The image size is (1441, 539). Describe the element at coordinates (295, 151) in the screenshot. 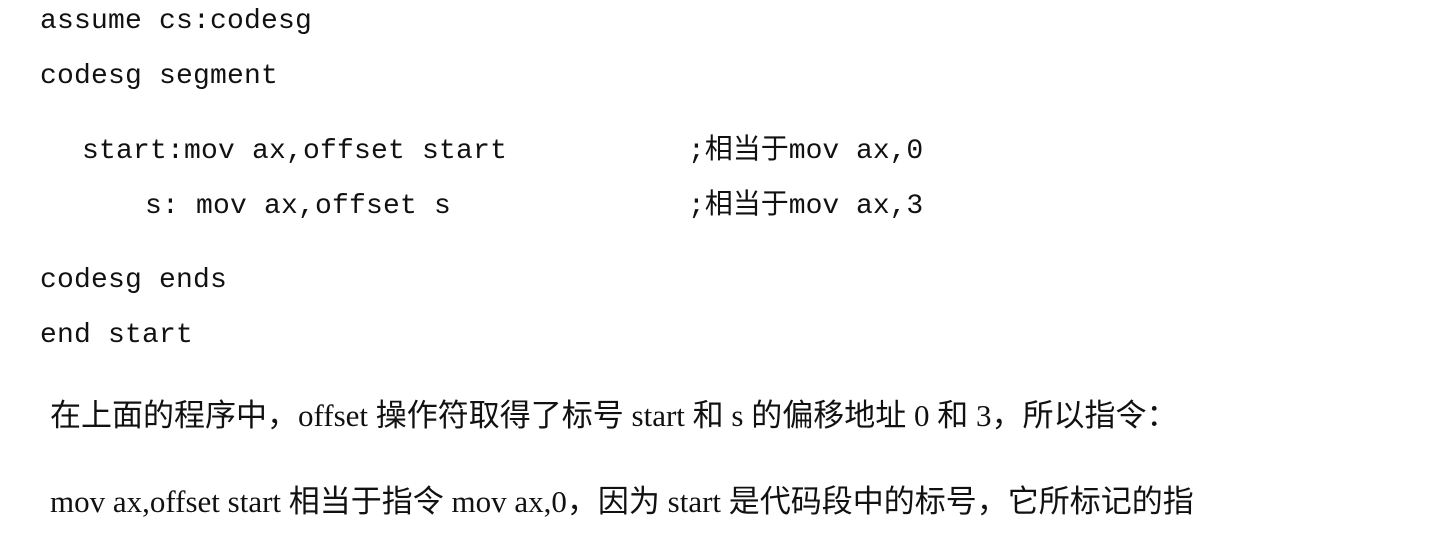

I see `code-line-start-label: start:mov ax,offset start` at that location.